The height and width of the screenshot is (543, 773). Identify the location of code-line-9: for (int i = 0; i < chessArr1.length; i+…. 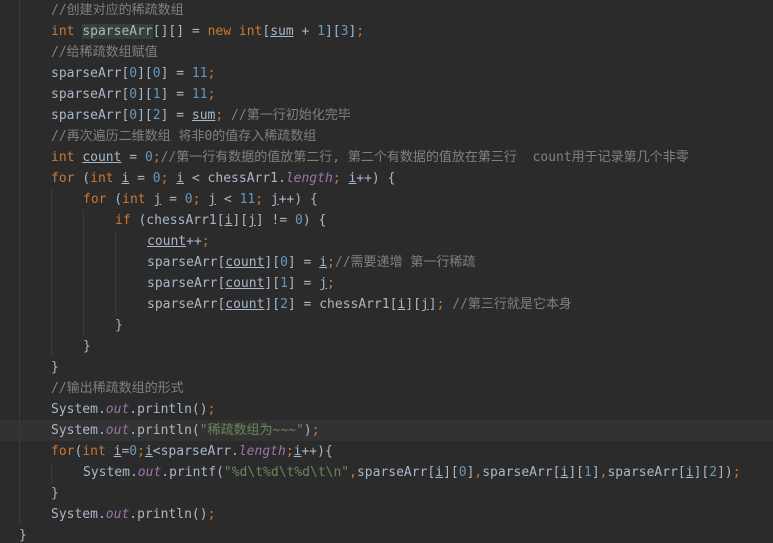
(386, 178).